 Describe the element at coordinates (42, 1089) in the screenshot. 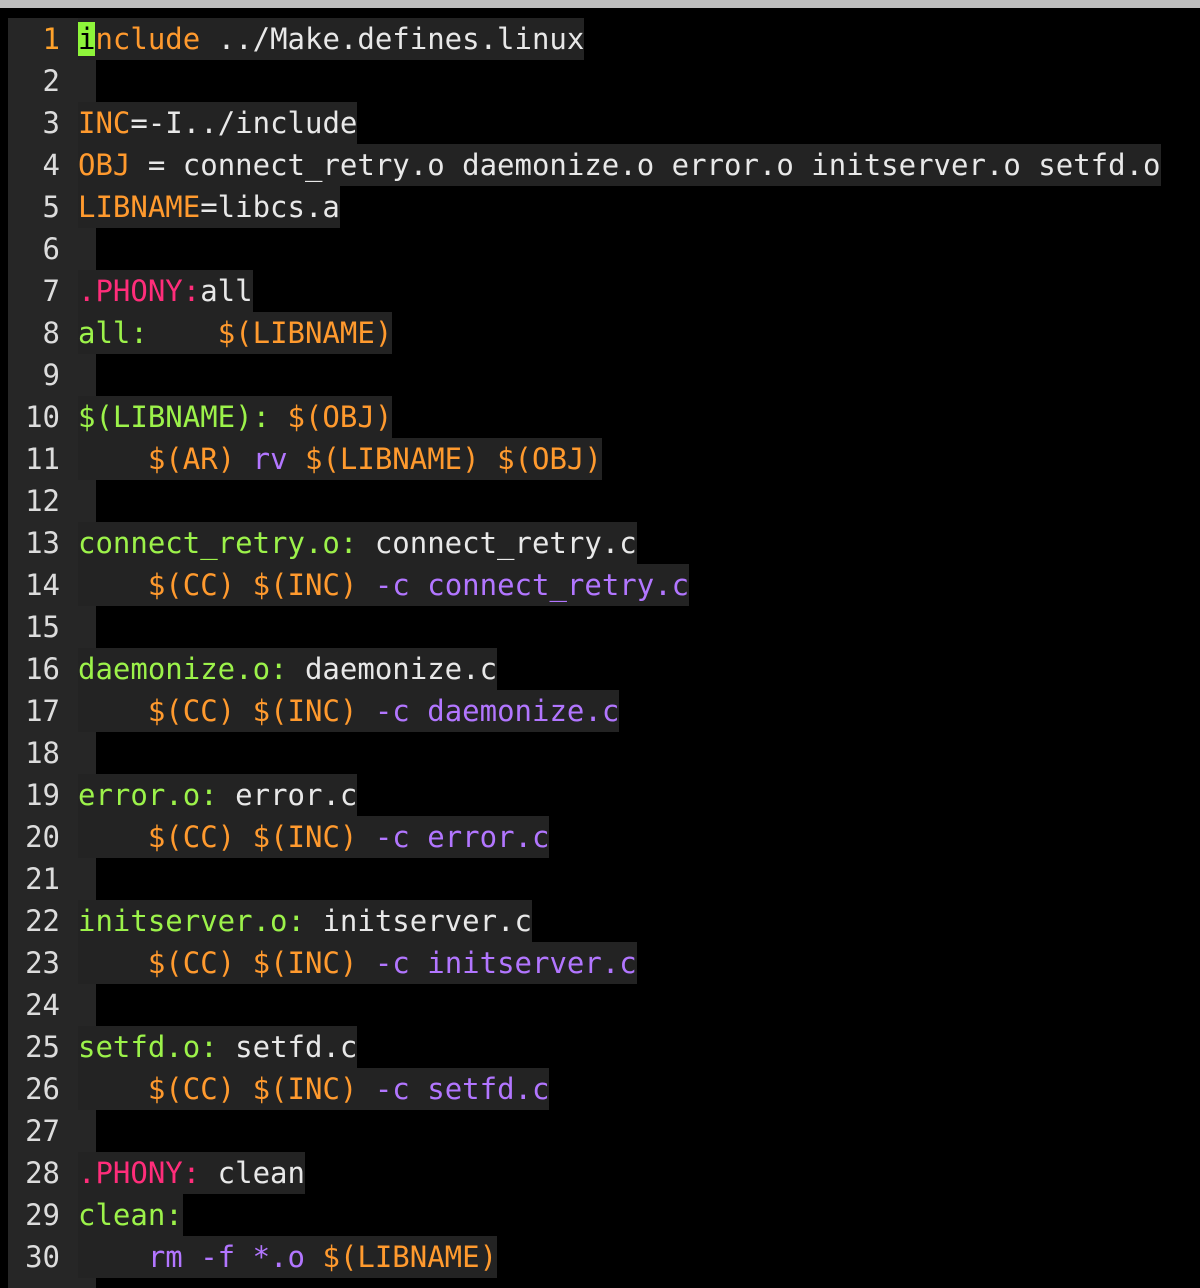

I see `line-number: 26` at that location.